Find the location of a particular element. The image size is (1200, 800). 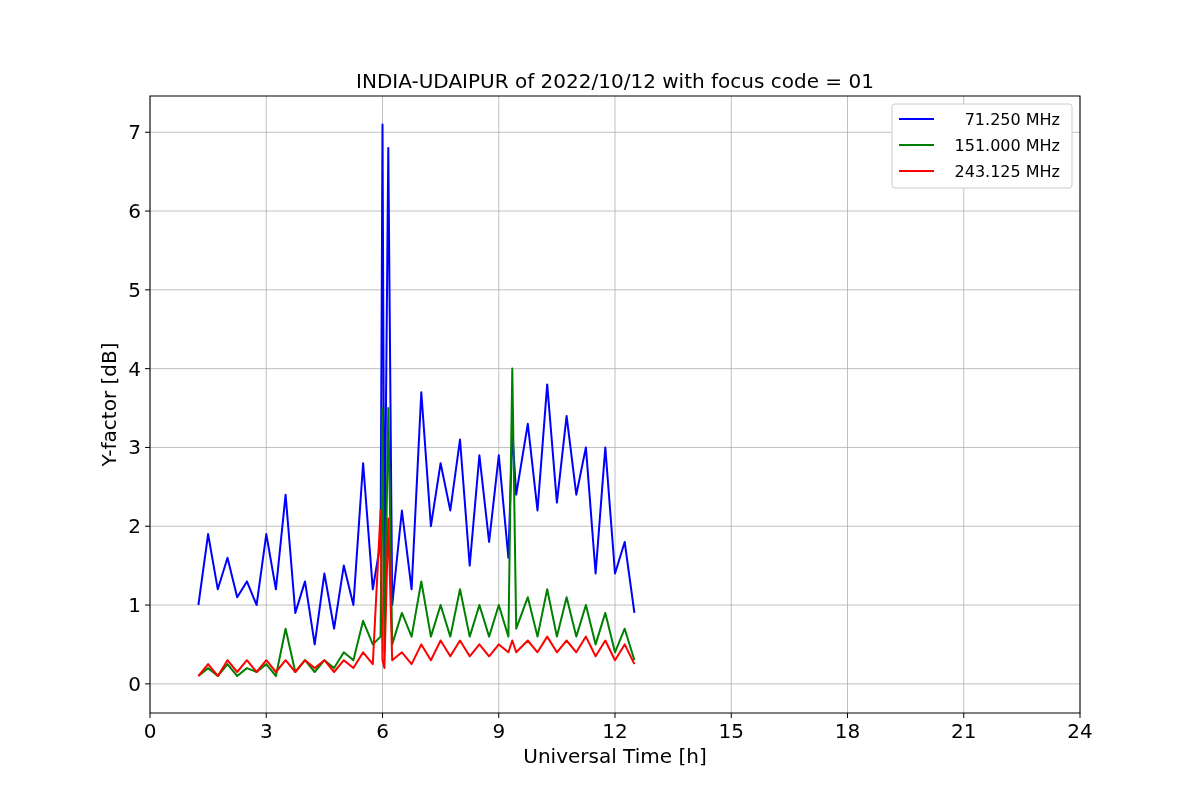

legend-label: 243.125 MHz is located at coordinates (1007, 171).